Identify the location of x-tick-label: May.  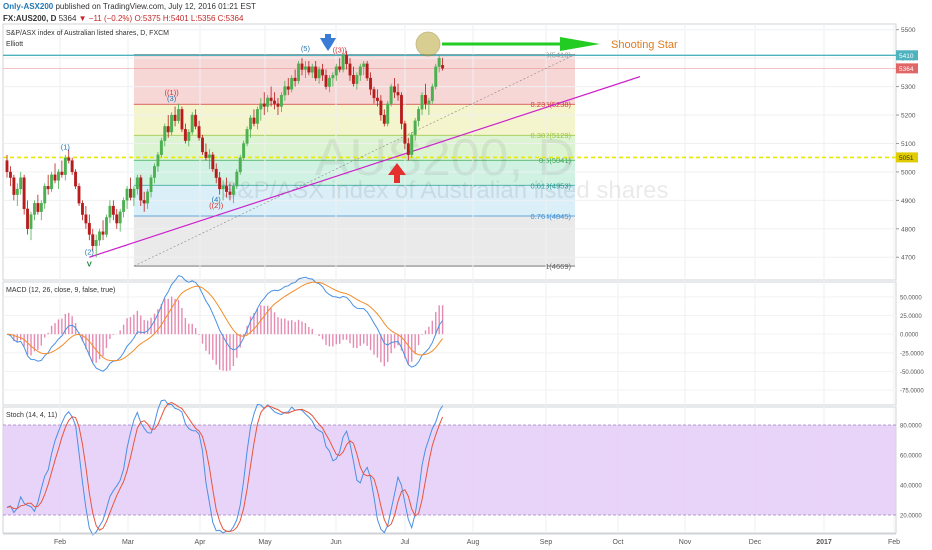
(265, 542).